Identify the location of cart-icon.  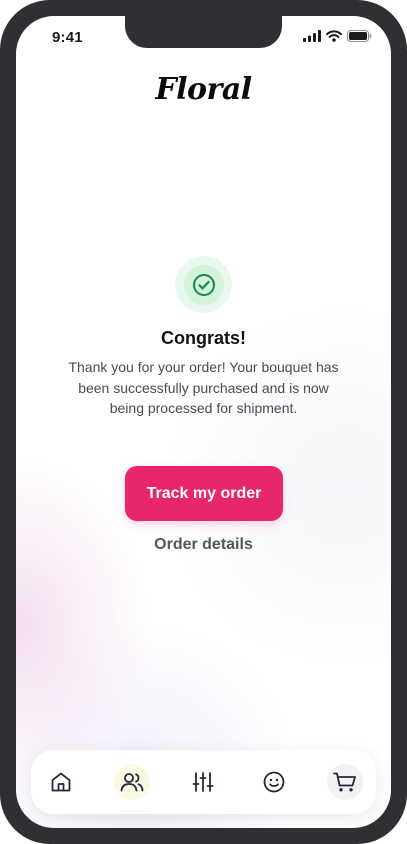
(345, 782).